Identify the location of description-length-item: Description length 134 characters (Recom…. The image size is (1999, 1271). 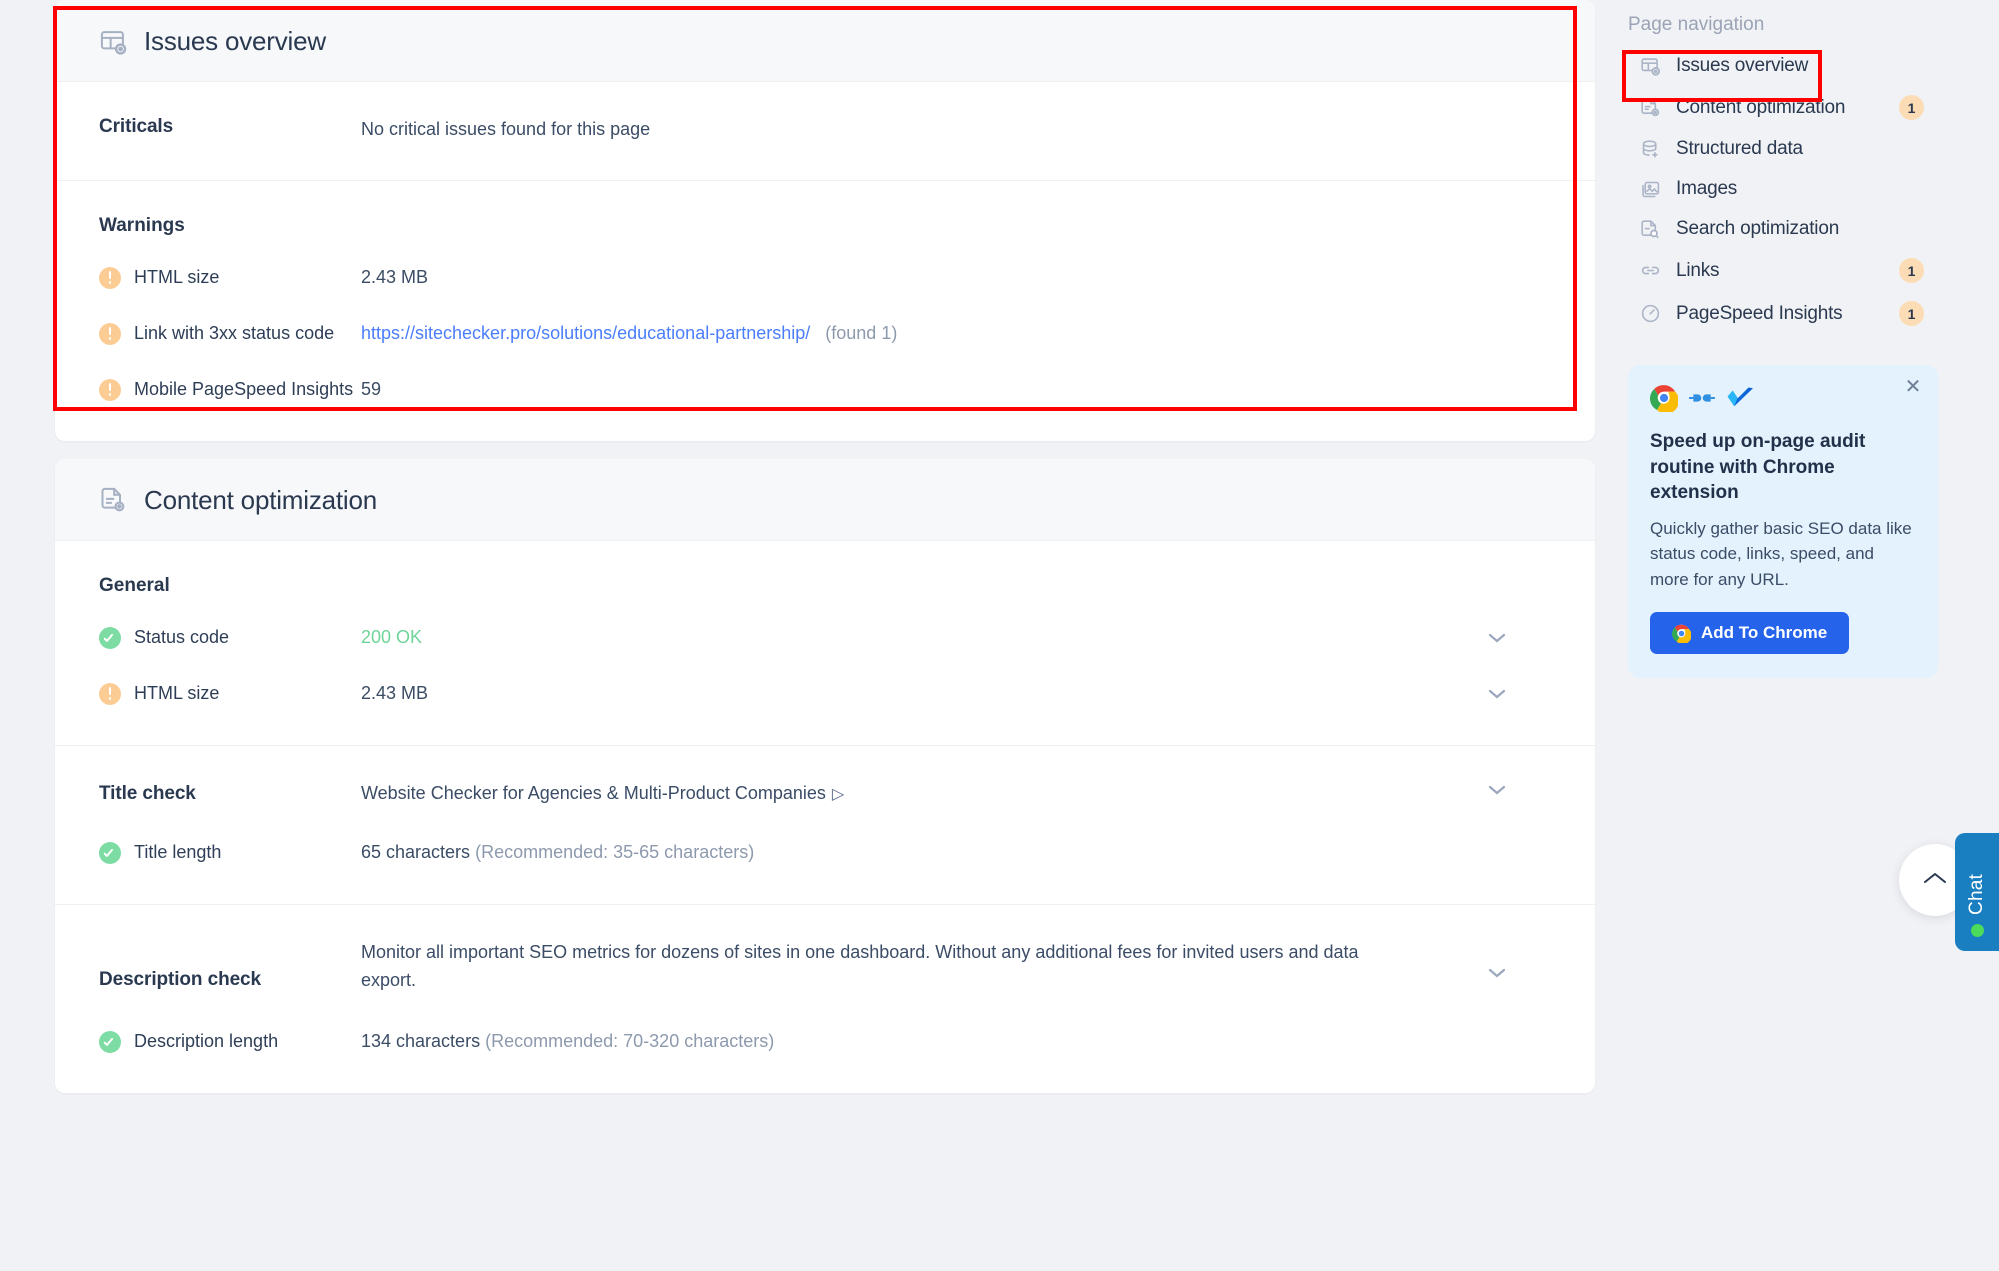
(825, 1042).